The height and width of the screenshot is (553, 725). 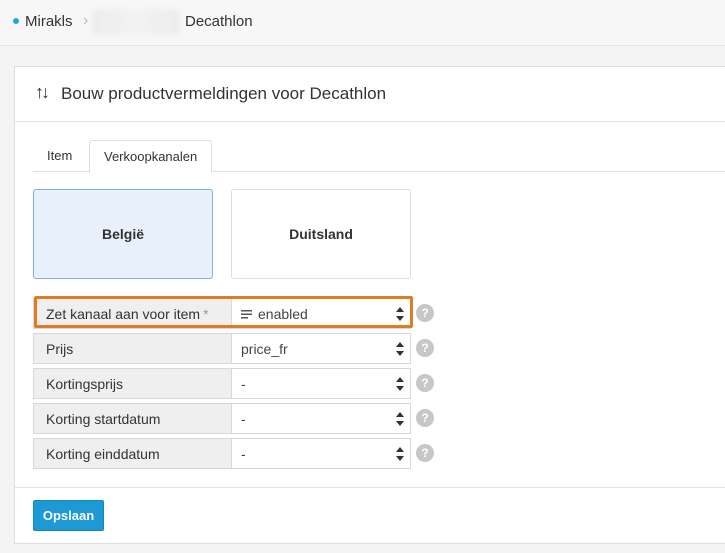 What do you see at coordinates (132, 383) in the screenshot?
I see `field-label: Kortingsprijs` at bounding box center [132, 383].